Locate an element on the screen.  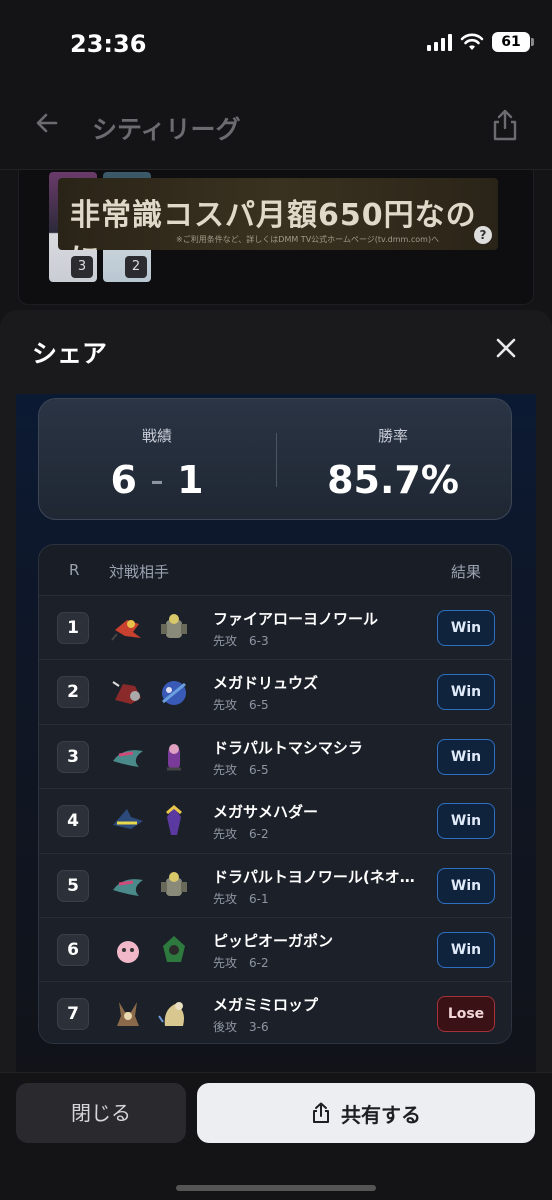
share-button: 共有する is located at coordinates (366, 1113).